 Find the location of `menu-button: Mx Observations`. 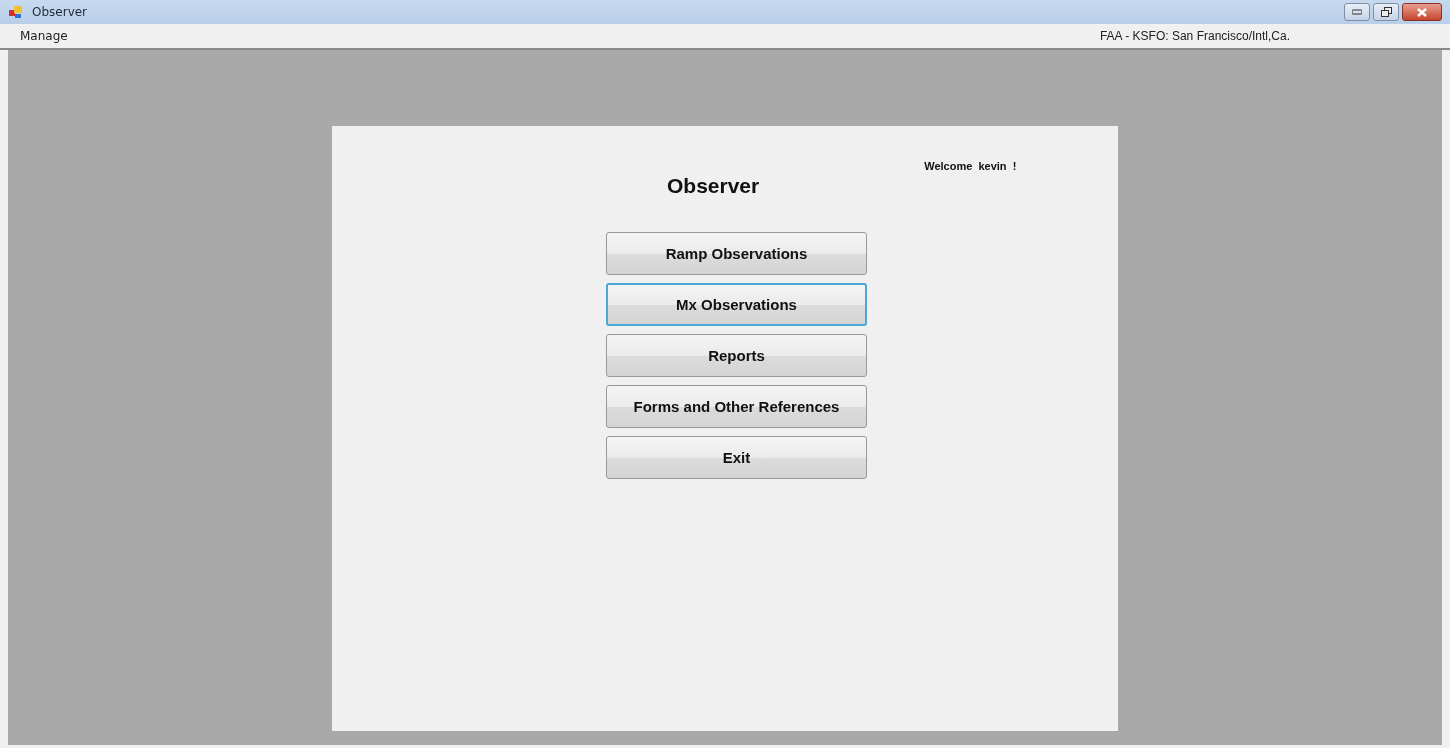

menu-button: Mx Observations is located at coordinates (736, 304).